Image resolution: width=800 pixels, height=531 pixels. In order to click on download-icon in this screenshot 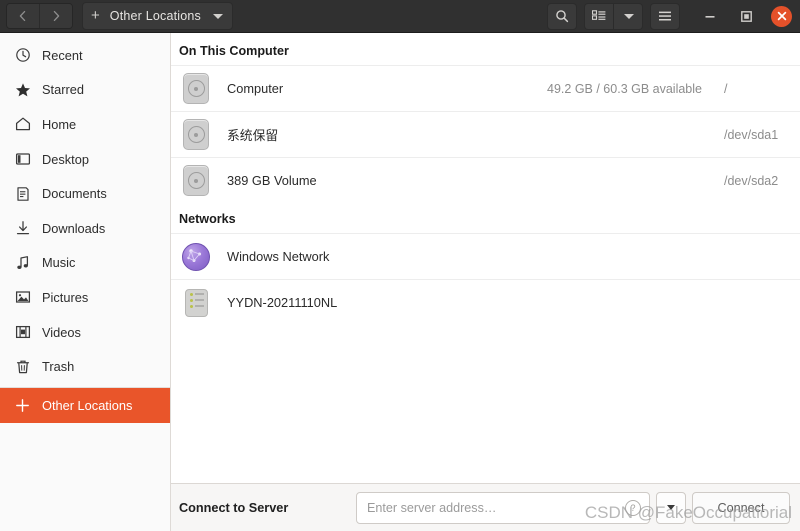, I will do `click(22, 228)`.